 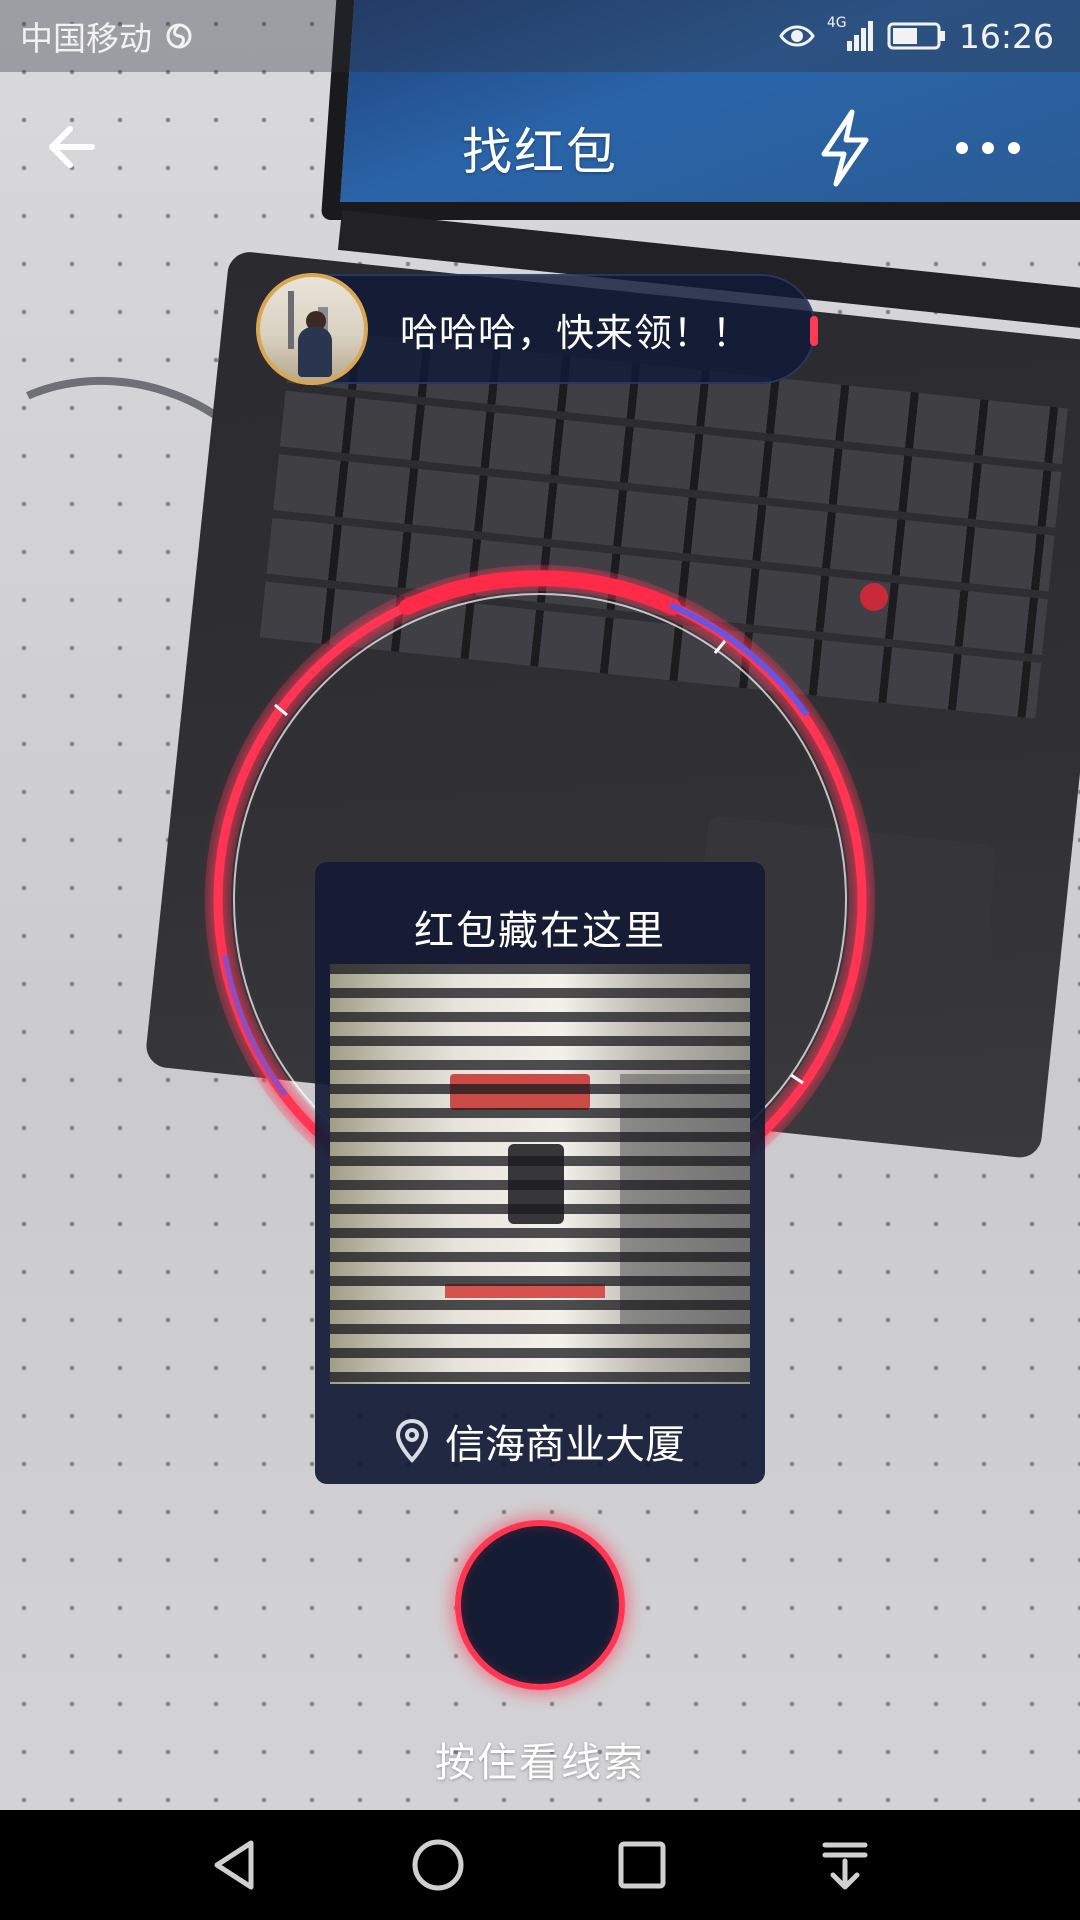 What do you see at coordinates (576, 332) in the screenshot?
I see `message-text: 哈哈哈，快来领！！` at bounding box center [576, 332].